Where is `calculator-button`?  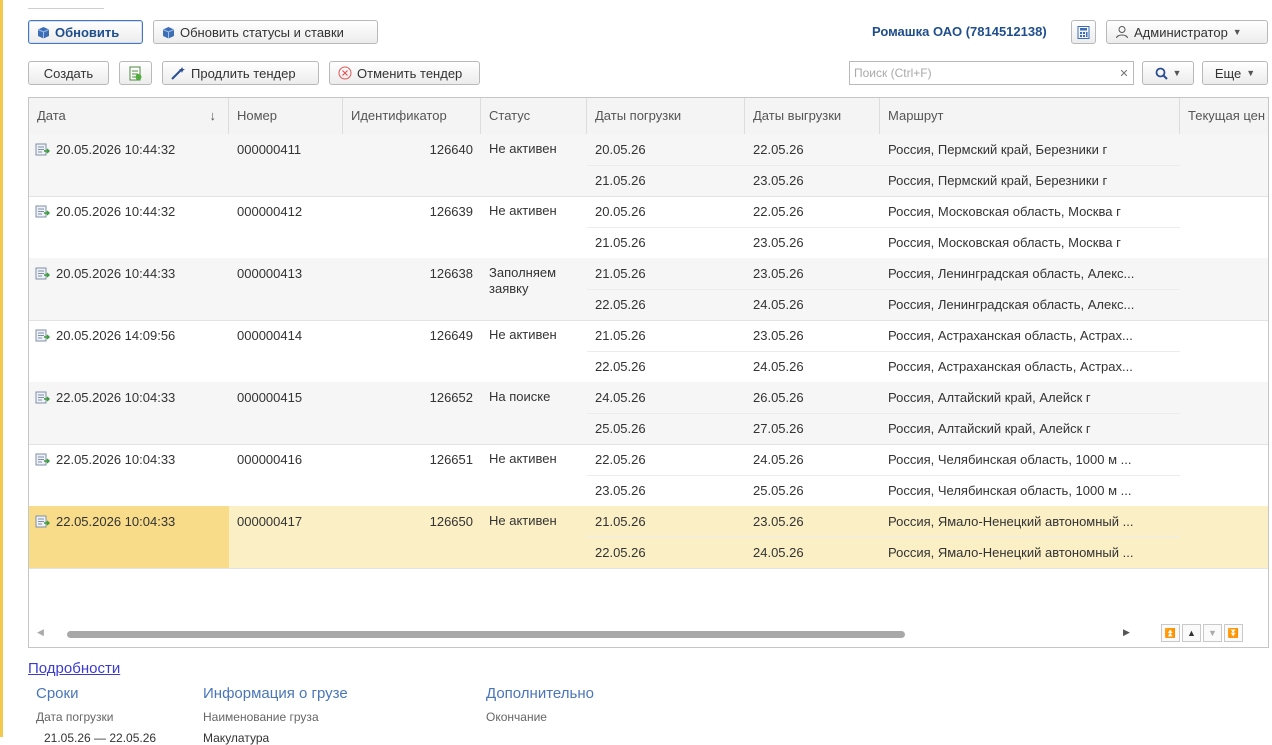
calculator-button is located at coordinates (1083, 32).